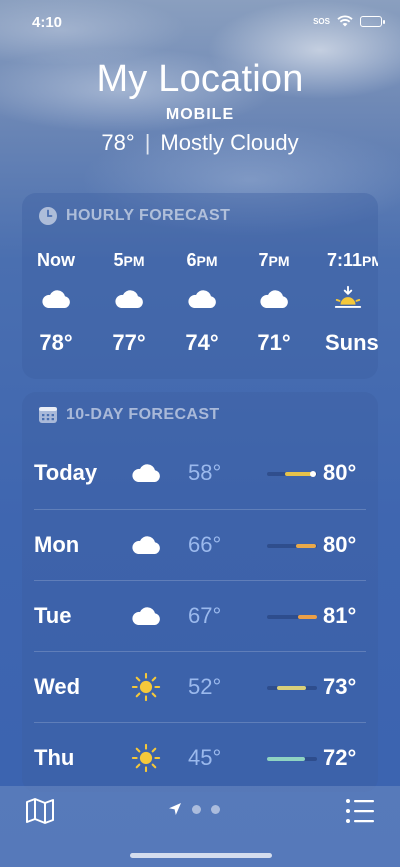 This screenshot has width=400, height=867. Describe the element at coordinates (57, 544) in the screenshot. I see `day-name: Mon` at that location.